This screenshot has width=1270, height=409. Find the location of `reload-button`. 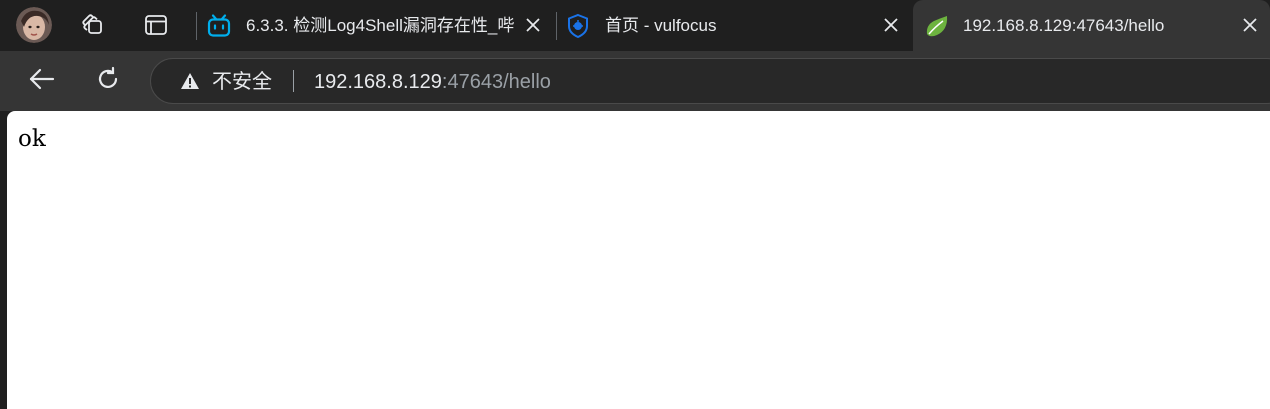

reload-button is located at coordinates (108, 81).